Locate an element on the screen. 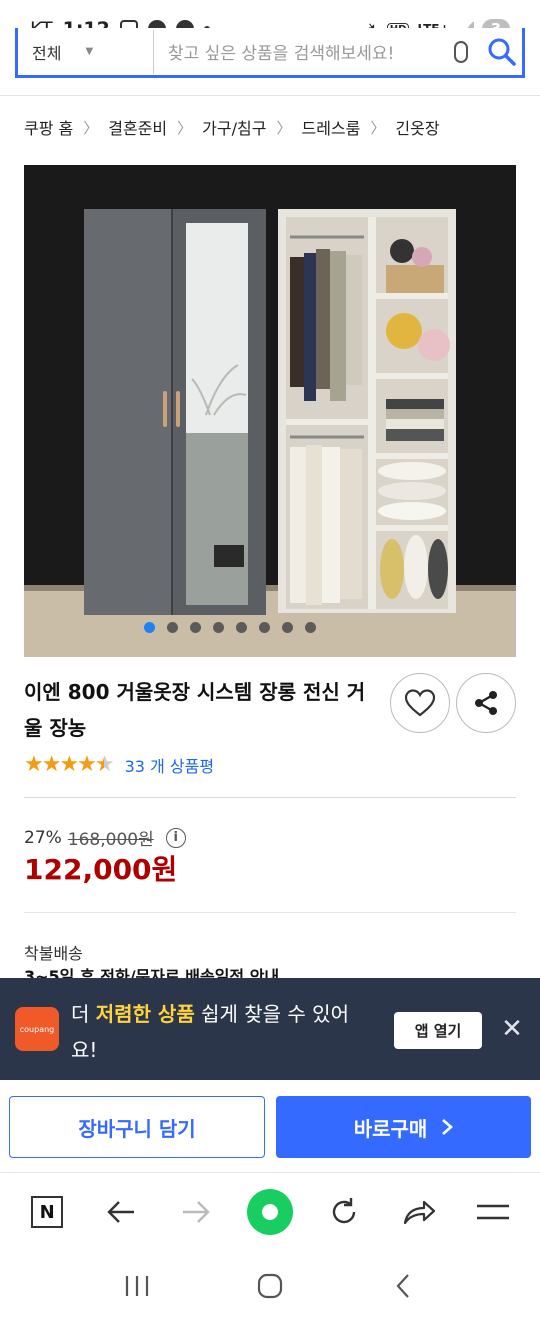  banner-text-pre: 더 is located at coordinates (83, 1014).